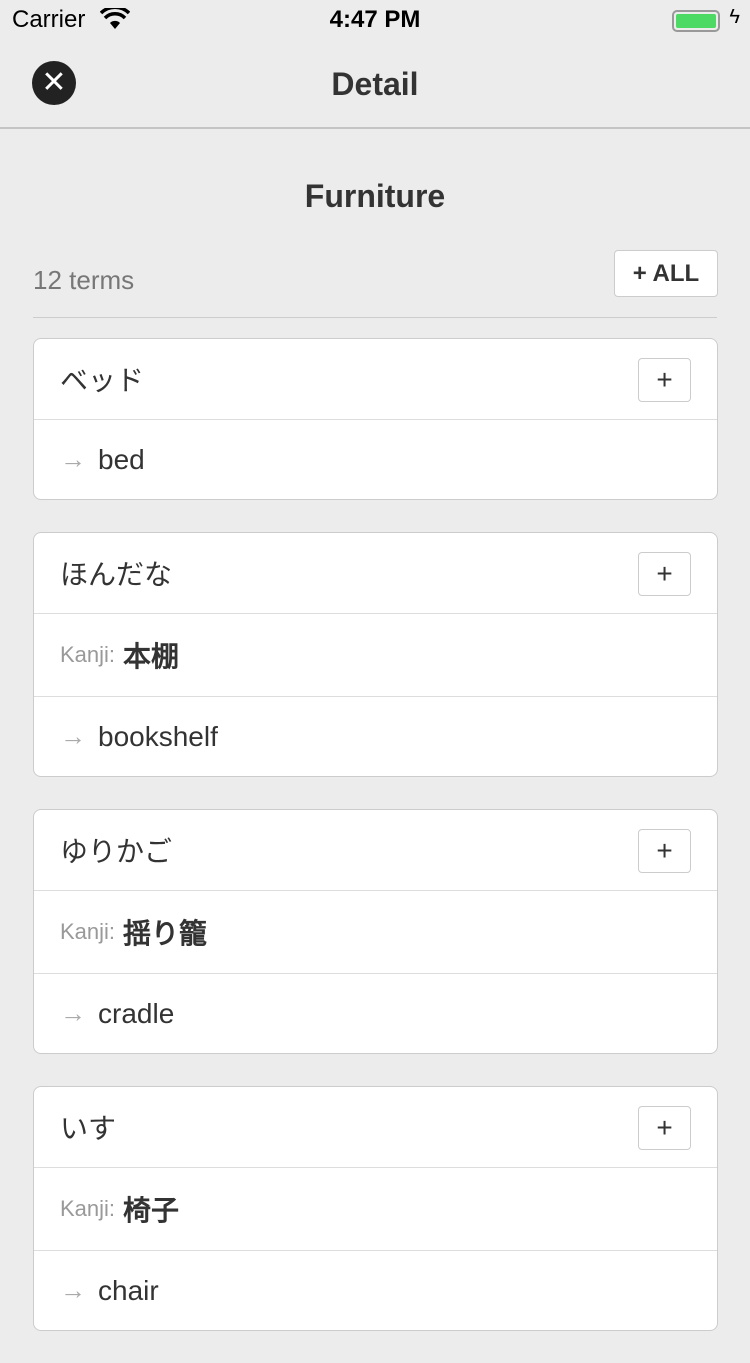 Image resolution: width=750 pixels, height=1363 pixels. Describe the element at coordinates (375, 317) in the screenshot. I see `divider` at that location.